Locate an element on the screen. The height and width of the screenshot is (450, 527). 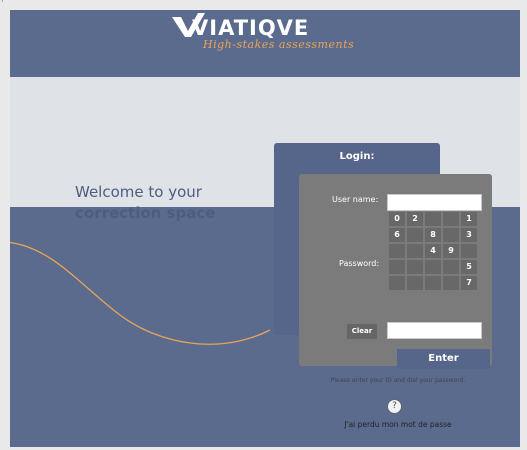
enter-button: Enter is located at coordinates (443, 359).